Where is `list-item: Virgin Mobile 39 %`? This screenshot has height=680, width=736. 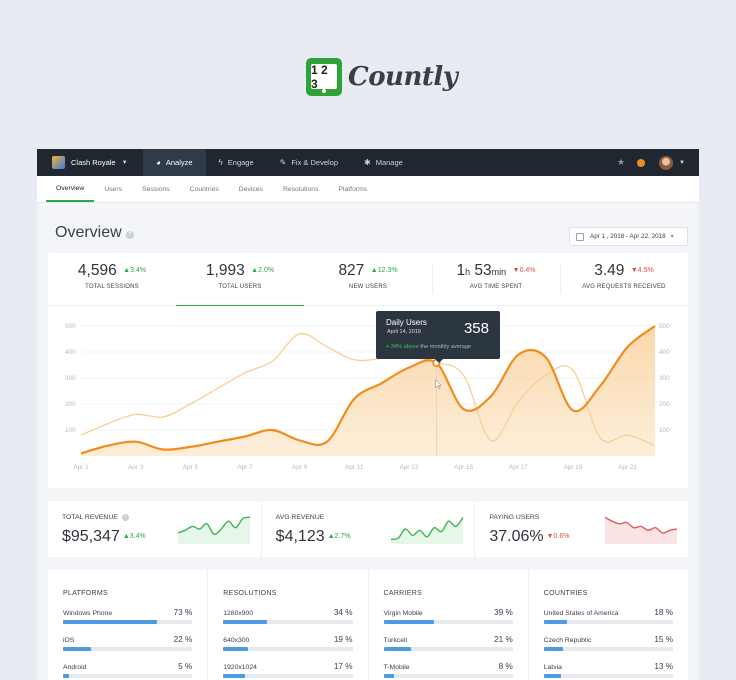
list-item: Virgin Mobile 39 % is located at coordinates (448, 616).